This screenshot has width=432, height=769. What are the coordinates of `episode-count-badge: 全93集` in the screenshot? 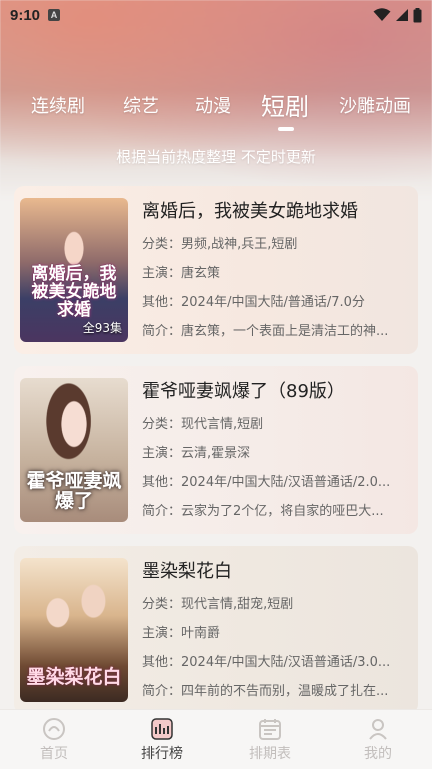 It's located at (102, 328).